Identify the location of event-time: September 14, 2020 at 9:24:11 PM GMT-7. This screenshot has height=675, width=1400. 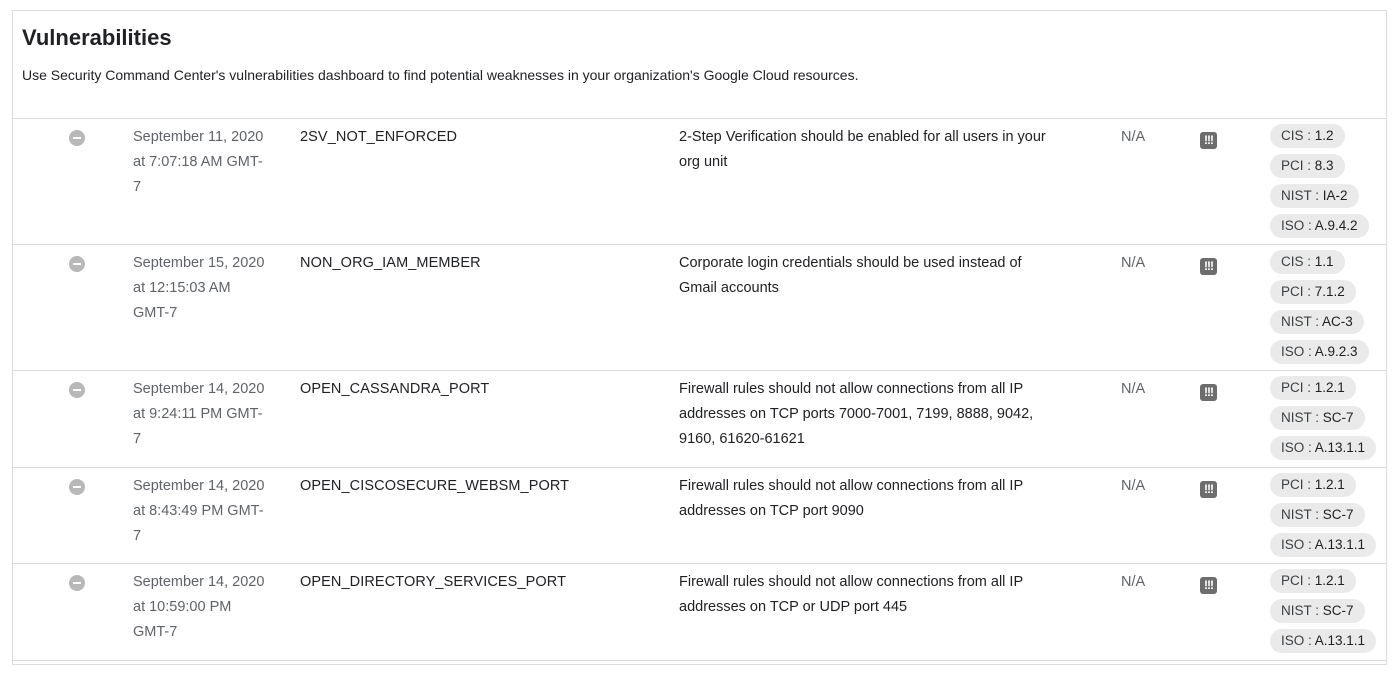
(199, 414).